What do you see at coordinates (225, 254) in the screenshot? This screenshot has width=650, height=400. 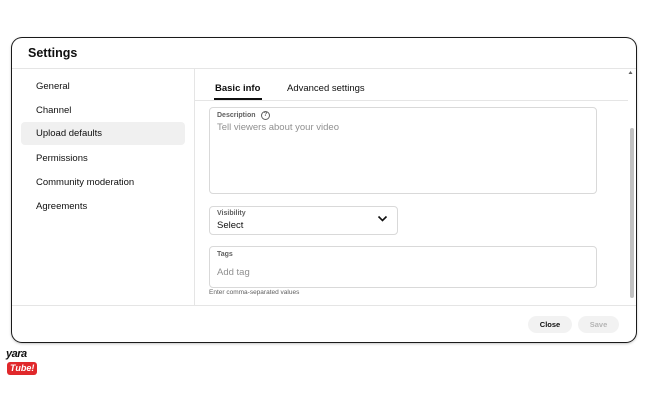 I see `tags-label: Tags` at bounding box center [225, 254].